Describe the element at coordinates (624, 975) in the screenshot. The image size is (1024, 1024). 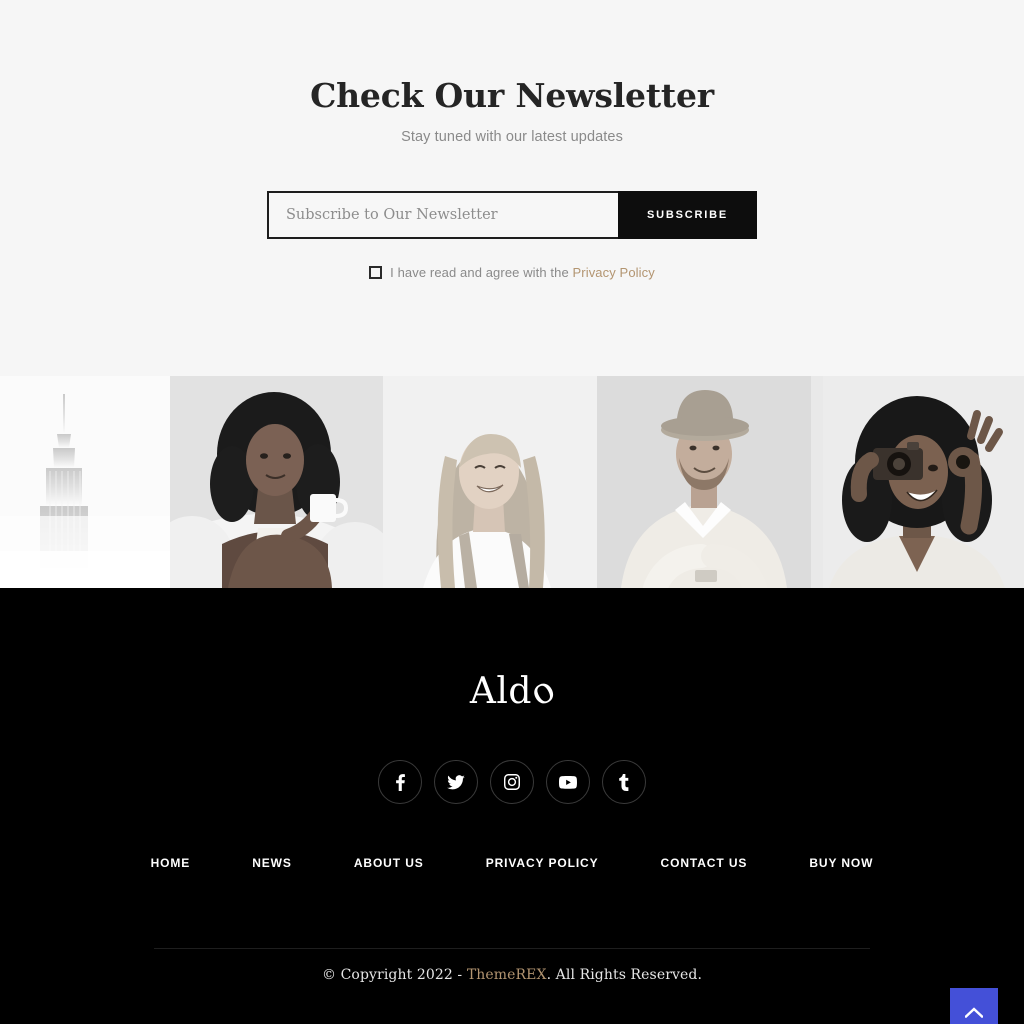
I see `copyright-suffix: . All Rights Reserved.` at that location.